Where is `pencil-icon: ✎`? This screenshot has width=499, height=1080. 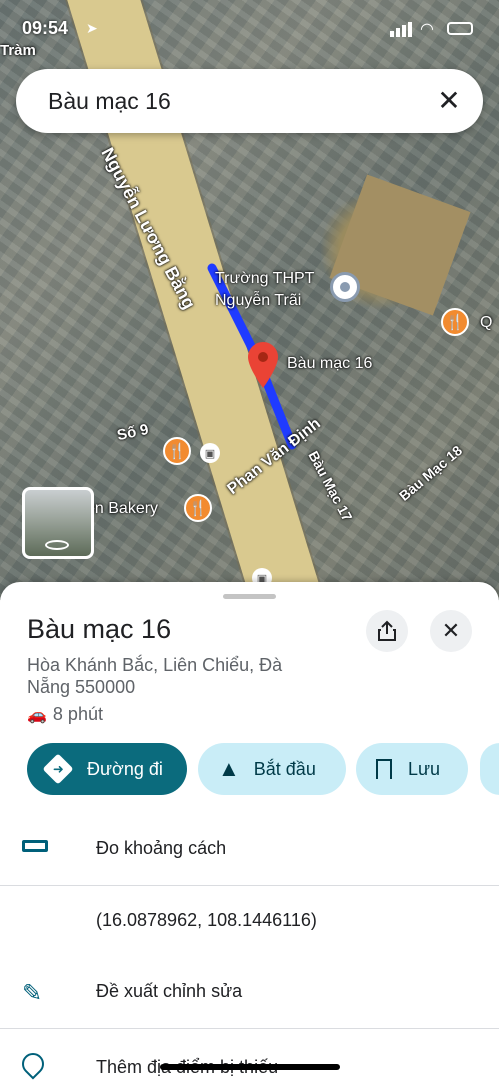 pencil-icon: ✎ is located at coordinates (32, 993).